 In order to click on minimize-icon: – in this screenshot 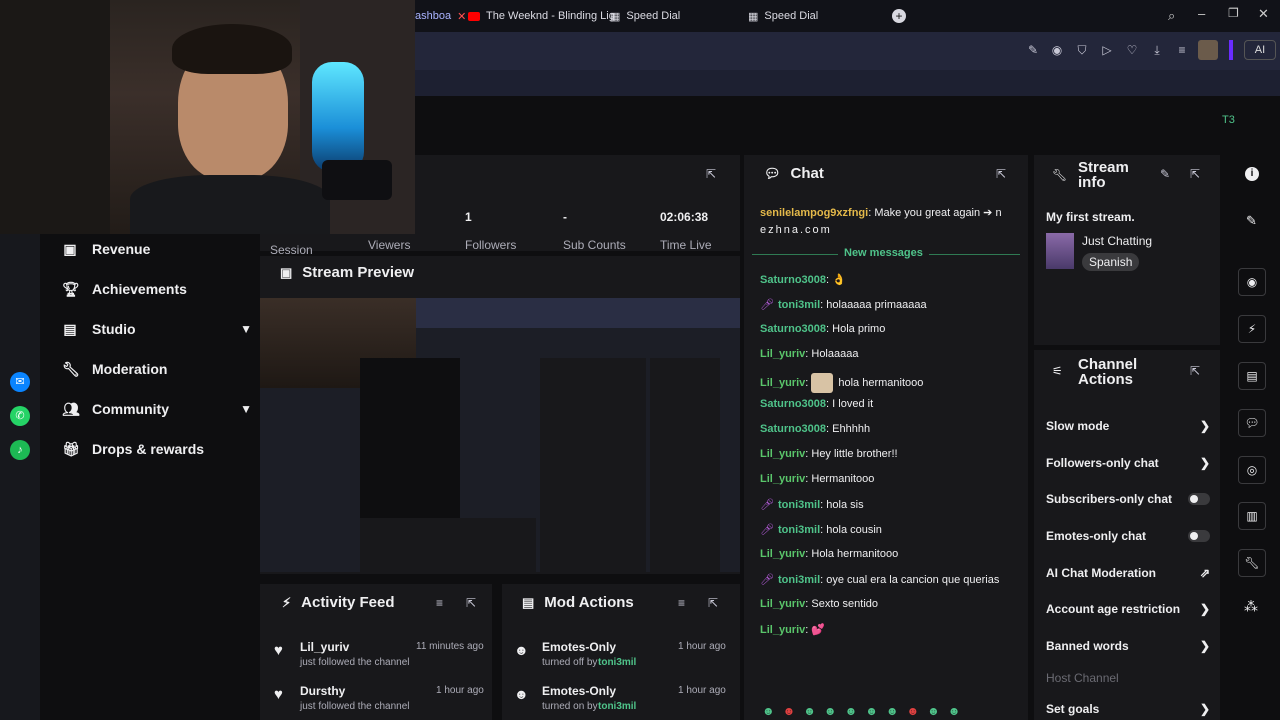, I will do `click(1201, 13)`.